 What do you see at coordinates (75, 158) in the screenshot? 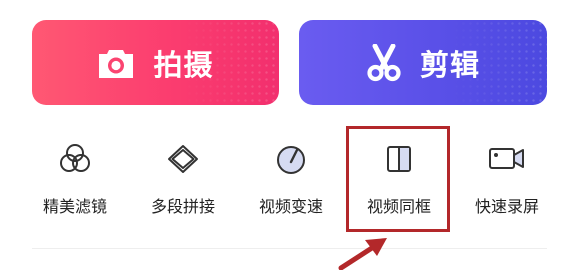
I see `filter-circles-icon` at bounding box center [75, 158].